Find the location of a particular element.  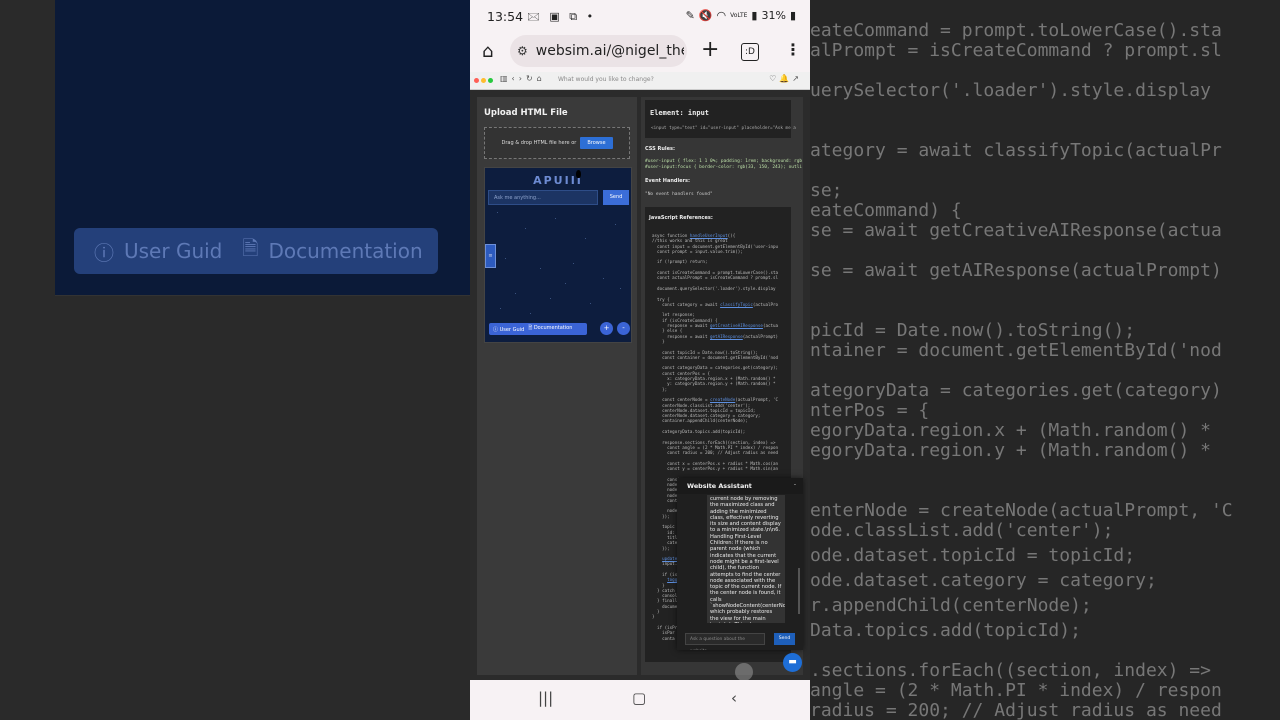

upload-title: Upload HTML File is located at coordinates (526, 113).